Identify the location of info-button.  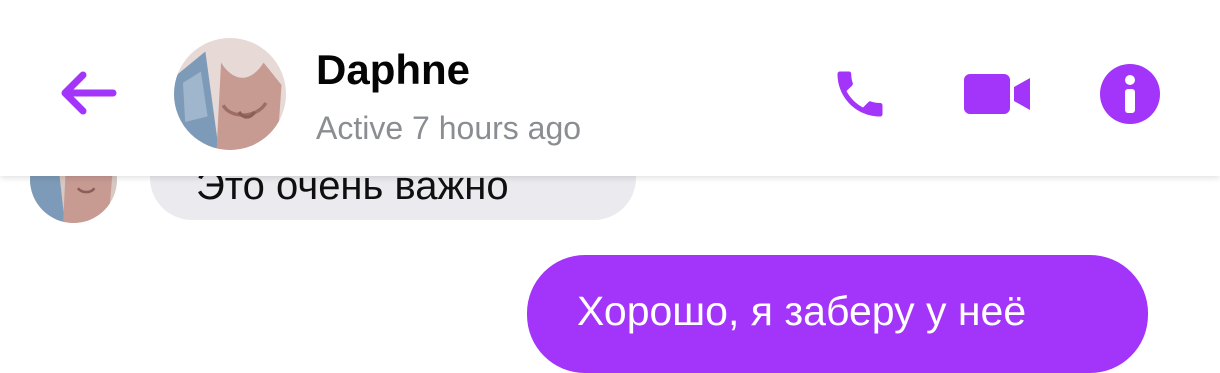
(1130, 94).